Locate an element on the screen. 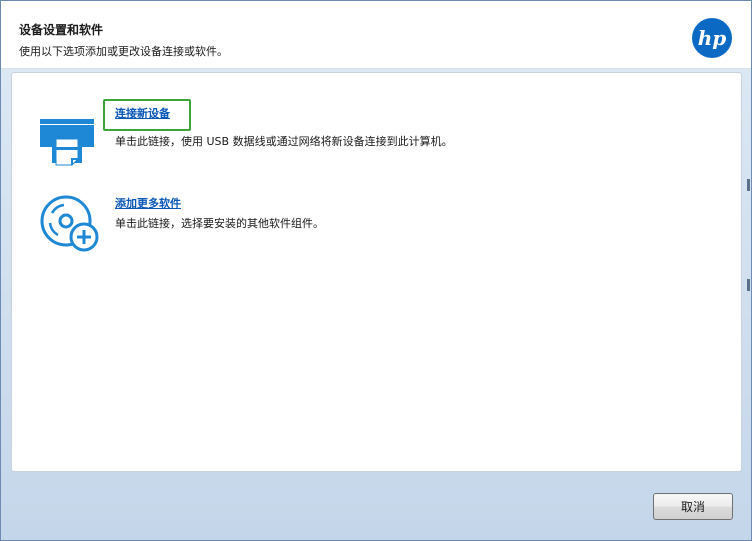  add-more-software-description: 单击此链接，选择要安装的其他软件组件。 is located at coordinates (219, 223).